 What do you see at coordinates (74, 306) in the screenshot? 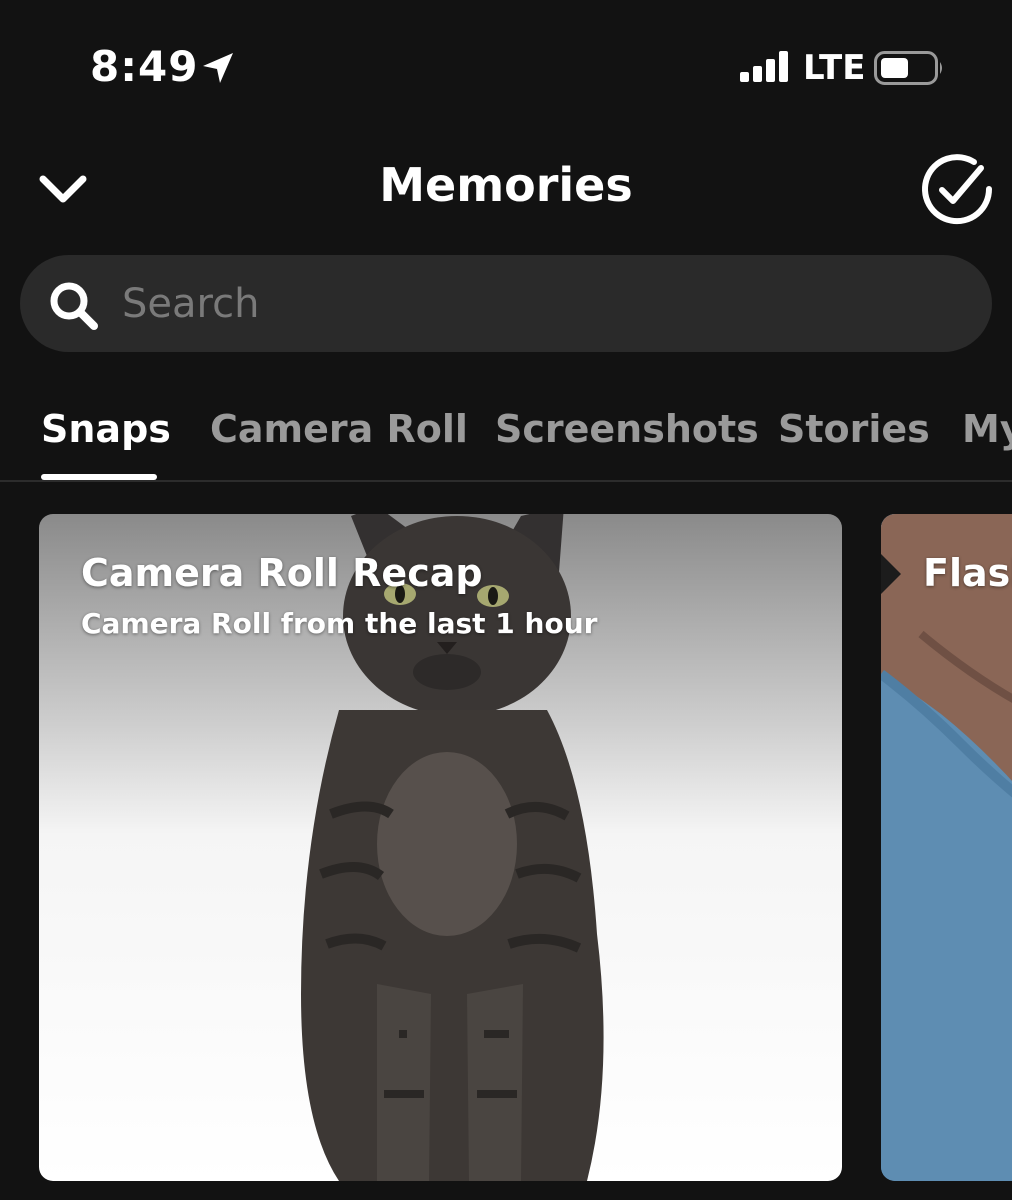
I see `search-icon` at bounding box center [74, 306].